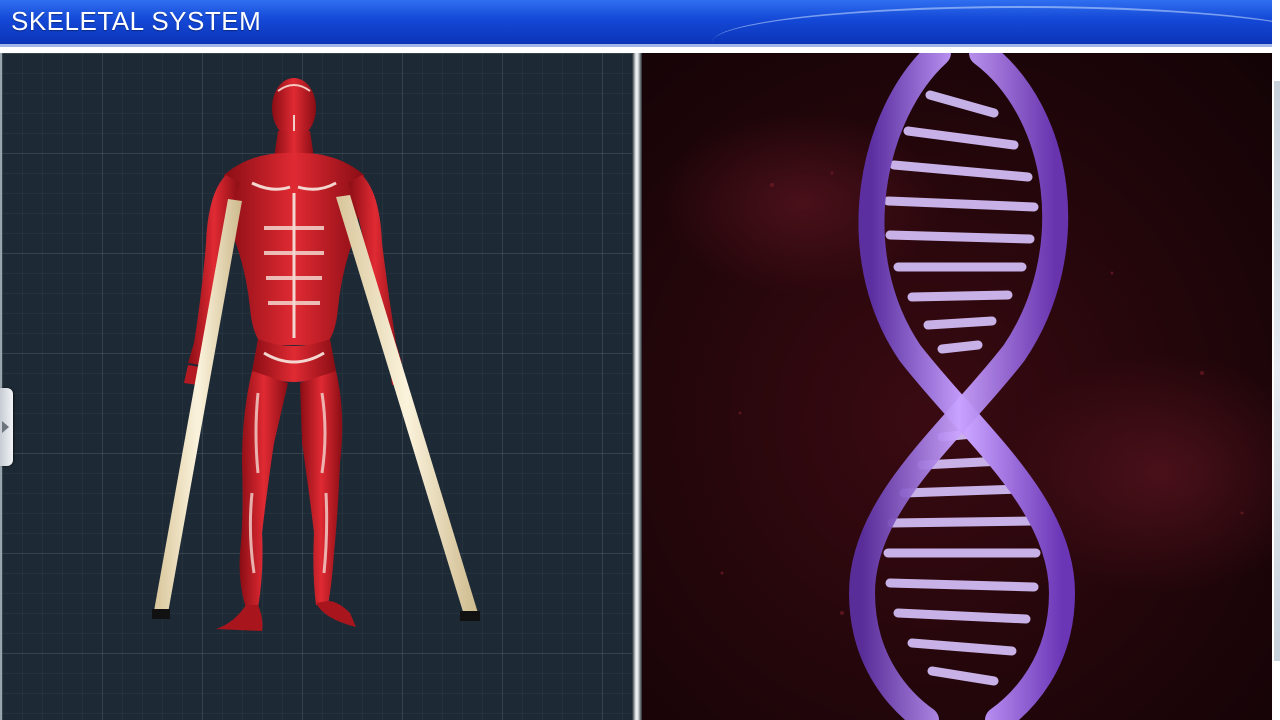  What do you see at coordinates (992, 25) in the screenshot?
I see `title-swoosh-decoration` at bounding box center [992, 25].